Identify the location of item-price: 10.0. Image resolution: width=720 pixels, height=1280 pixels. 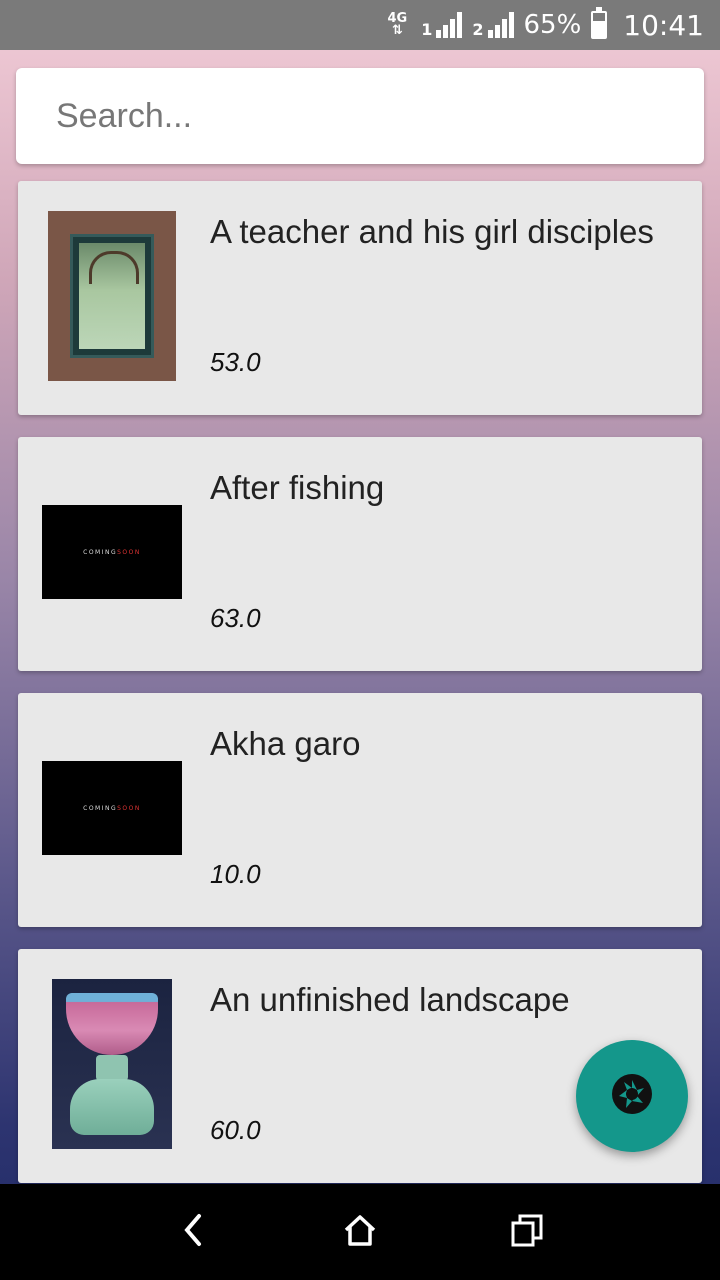
(235, 874).